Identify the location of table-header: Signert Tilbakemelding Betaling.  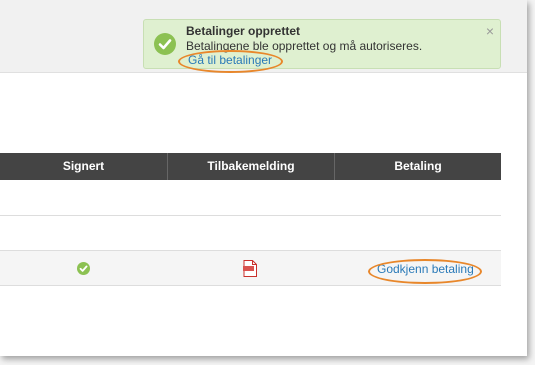
(250, 166).